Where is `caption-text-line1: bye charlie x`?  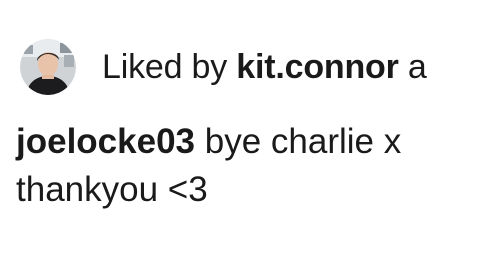
caption-text-line1: bye charlie x is located at coordinates (303, 141).